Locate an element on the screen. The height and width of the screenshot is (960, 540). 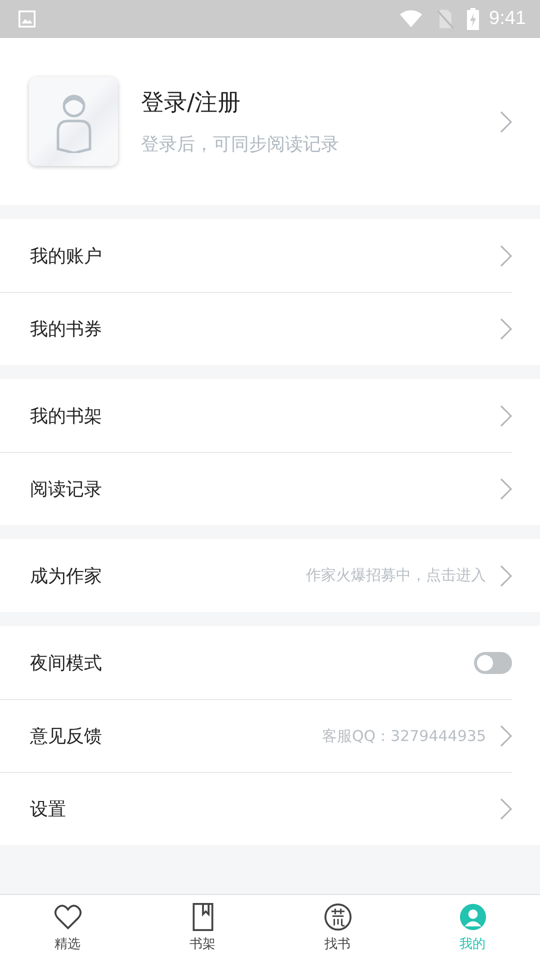
tab: 精选 is located at coordinates (67, 927).